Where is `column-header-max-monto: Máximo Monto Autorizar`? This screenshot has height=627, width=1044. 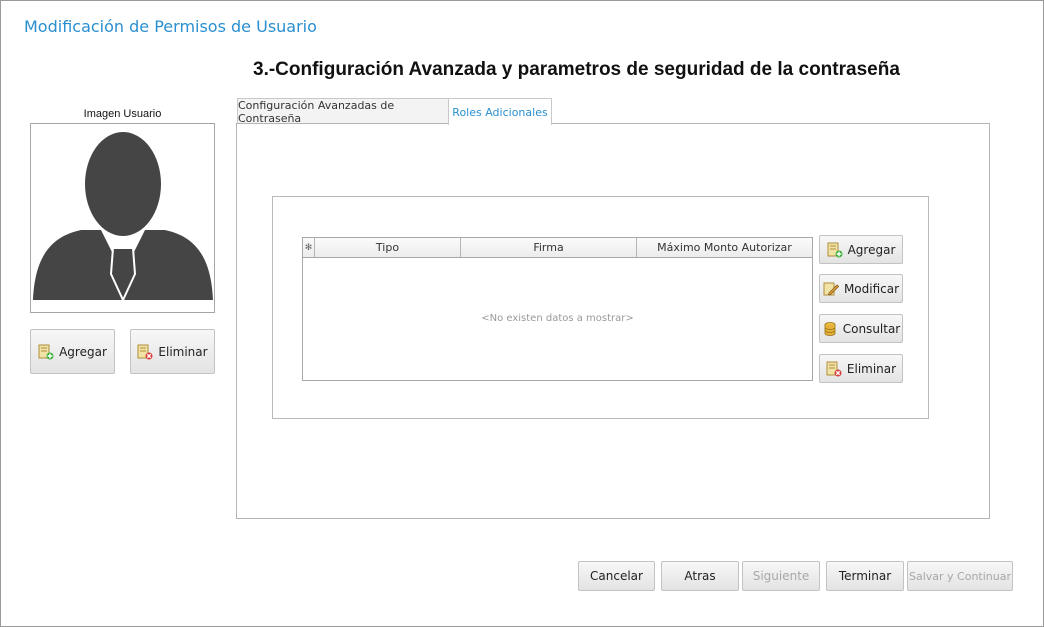 column-header-max-monto: Máximo Monto Autorizar is located at coordinates (724, 247).